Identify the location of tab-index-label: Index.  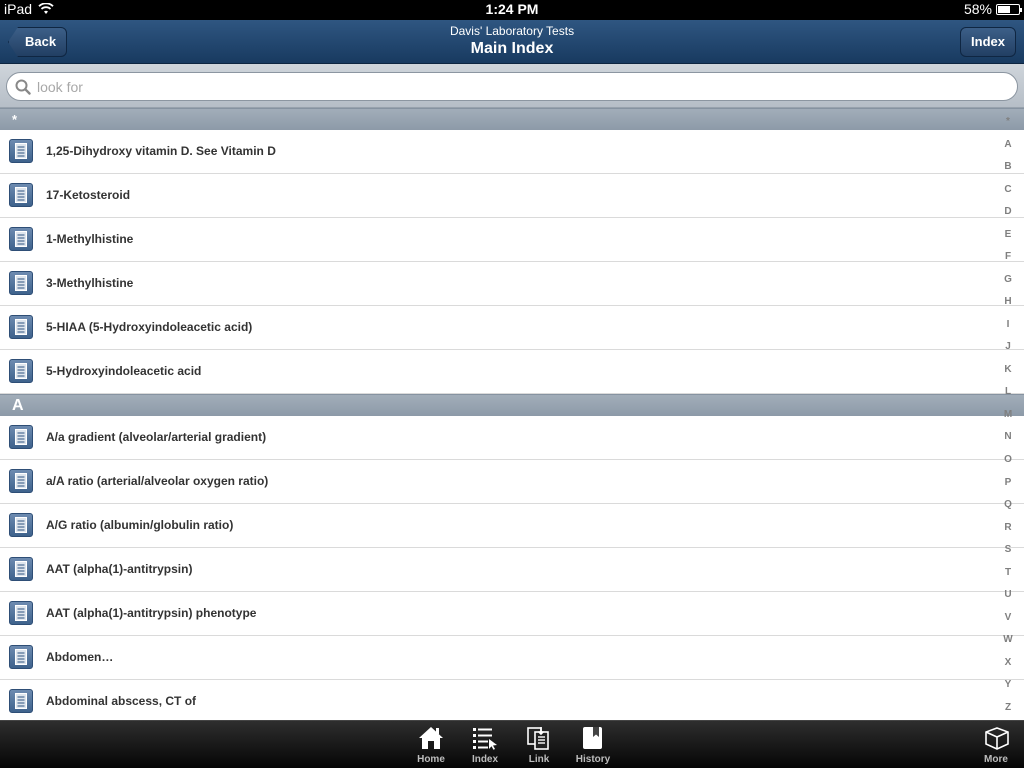
(485, 759).